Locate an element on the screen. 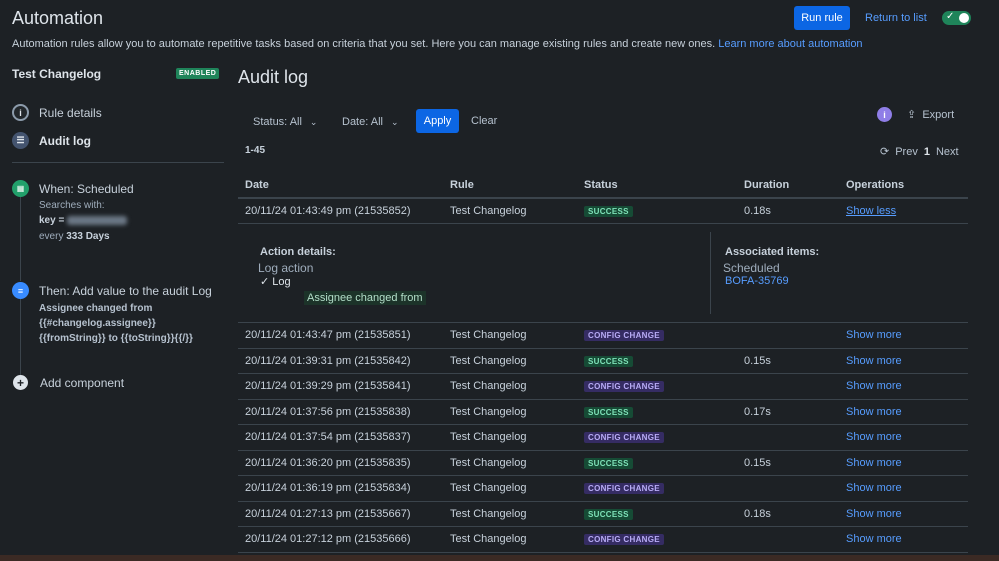  show-less-link: Show less is located at coordinates (871, 211).